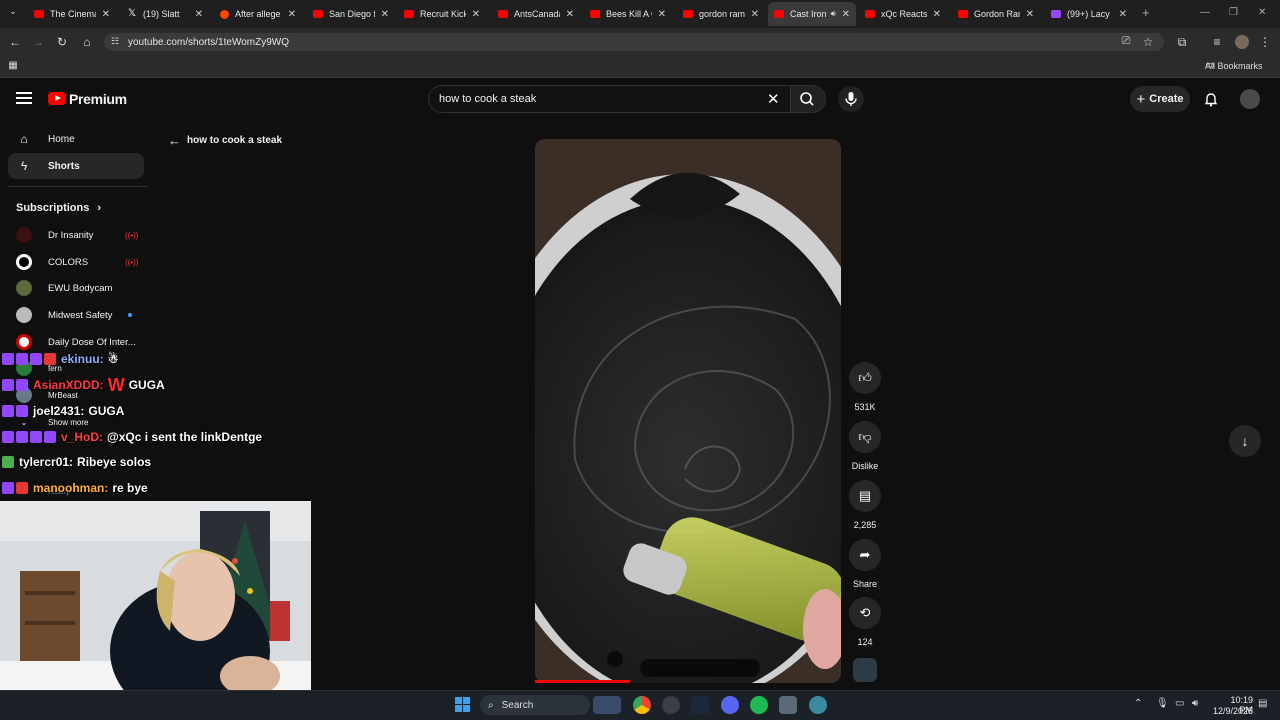  What do you see at coordinates (165, 14) in the screenshot?
I see `browser-tab: 𝕏 (19) Slatt ✕` at bounding box center [165, 14].